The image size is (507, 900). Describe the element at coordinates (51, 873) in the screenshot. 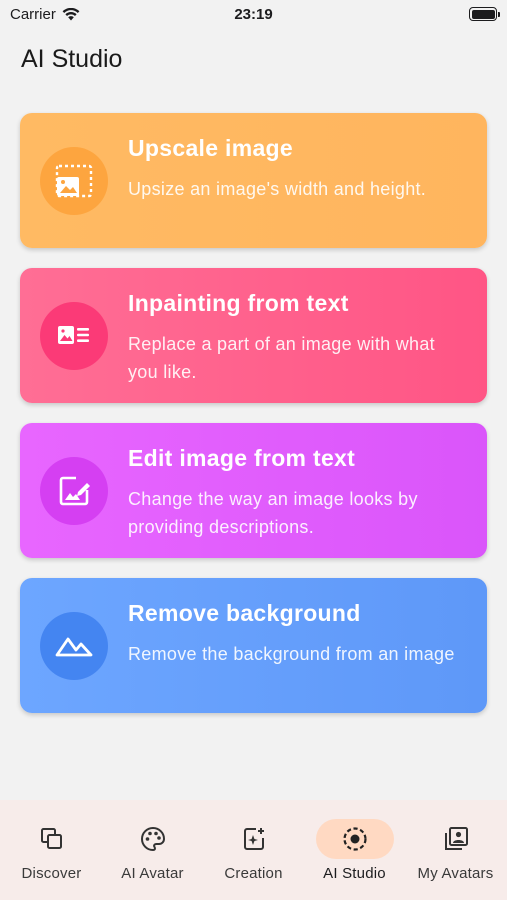

I see `tab-label: Discover` at that location.